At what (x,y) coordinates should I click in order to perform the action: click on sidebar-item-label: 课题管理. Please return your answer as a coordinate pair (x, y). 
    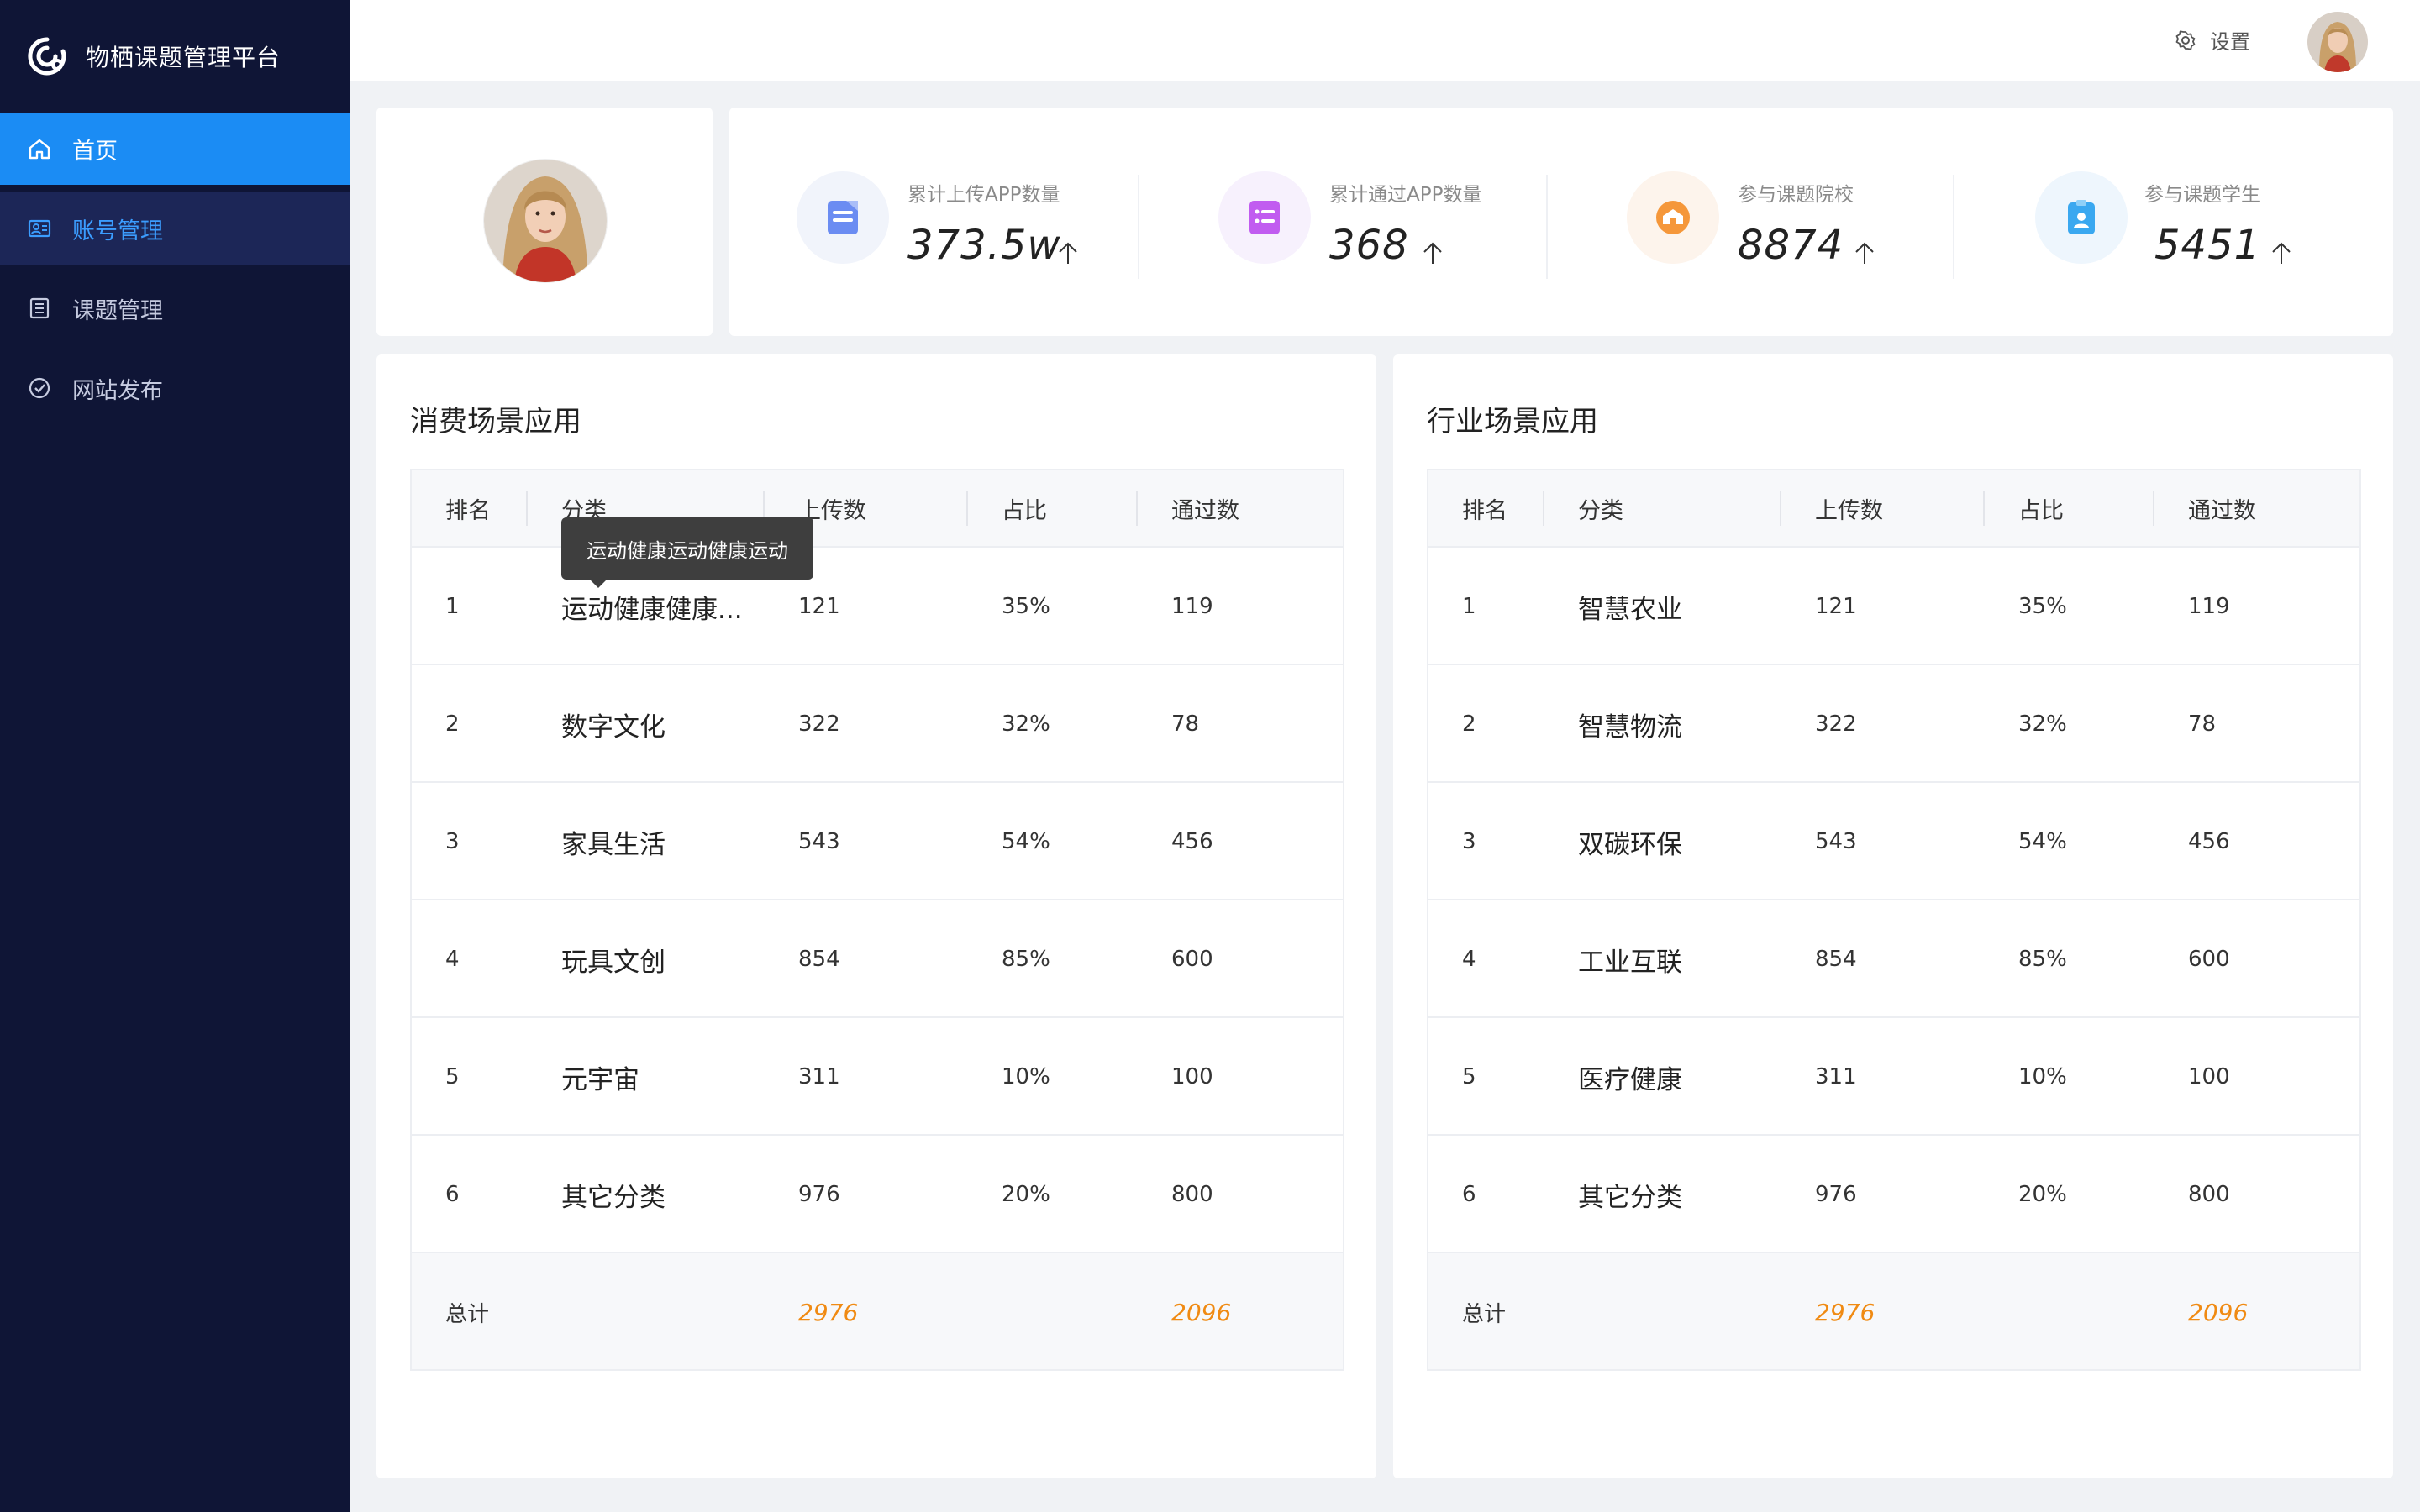
    Looking at the image, I should click on (117, 310).